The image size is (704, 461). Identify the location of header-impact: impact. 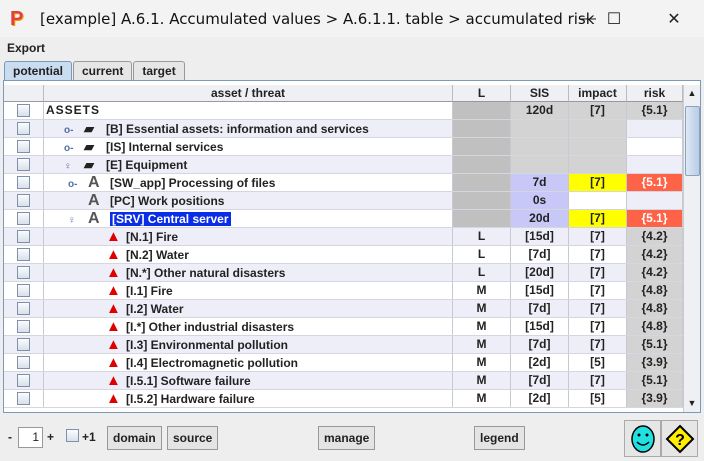
(598, 93).